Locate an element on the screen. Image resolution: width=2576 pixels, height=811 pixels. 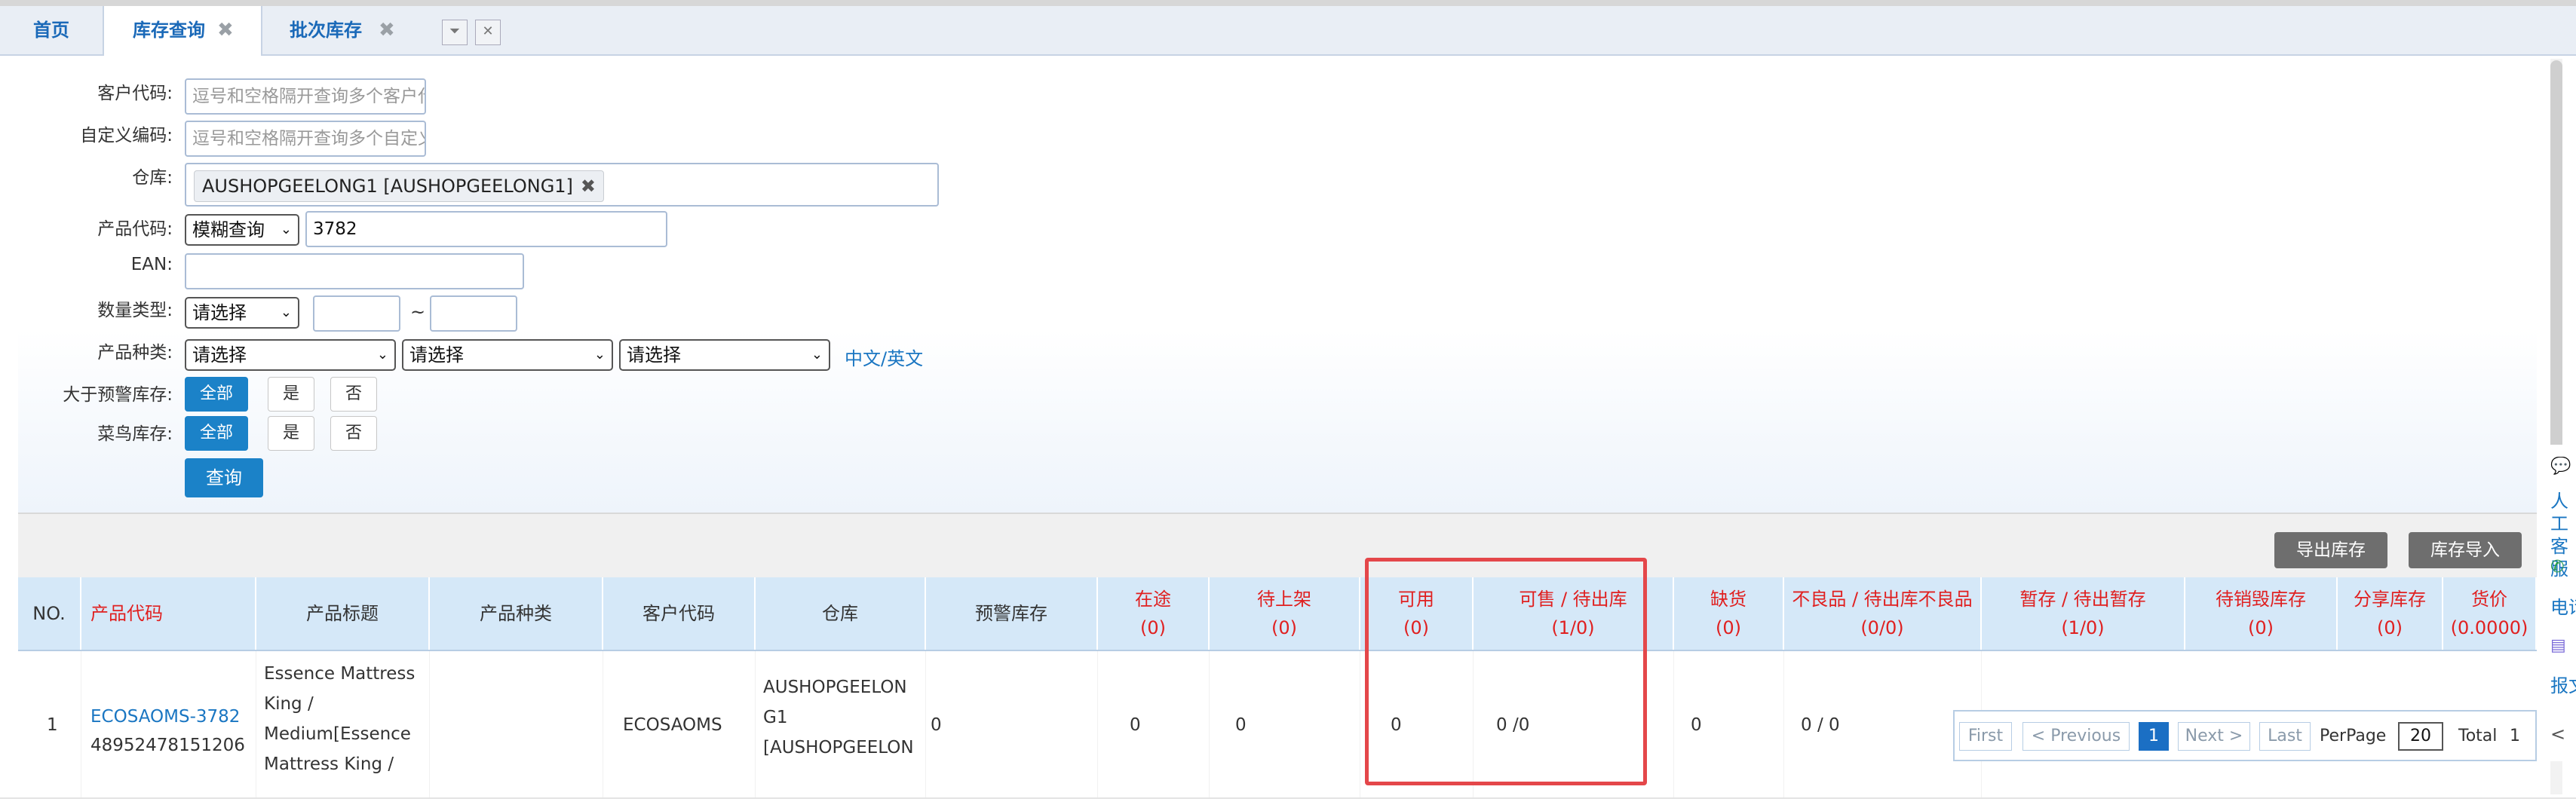
header-product-title: 产品标题 is located at coordinates (343, 613).